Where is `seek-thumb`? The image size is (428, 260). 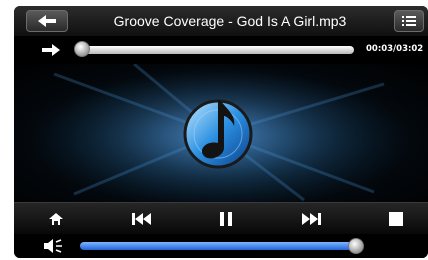 seek-thumb is located at coordinates (82, 49).